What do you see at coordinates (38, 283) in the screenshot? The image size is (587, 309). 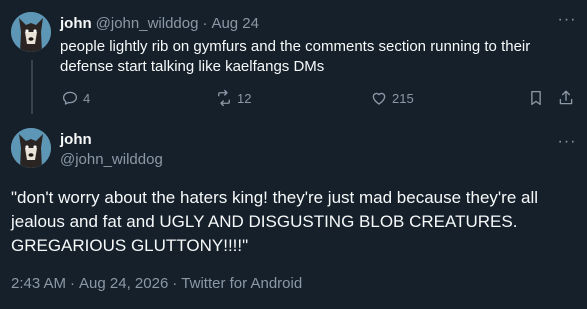 I see `tweet-time: 2:43 AM` at bounding box center [38, 283].